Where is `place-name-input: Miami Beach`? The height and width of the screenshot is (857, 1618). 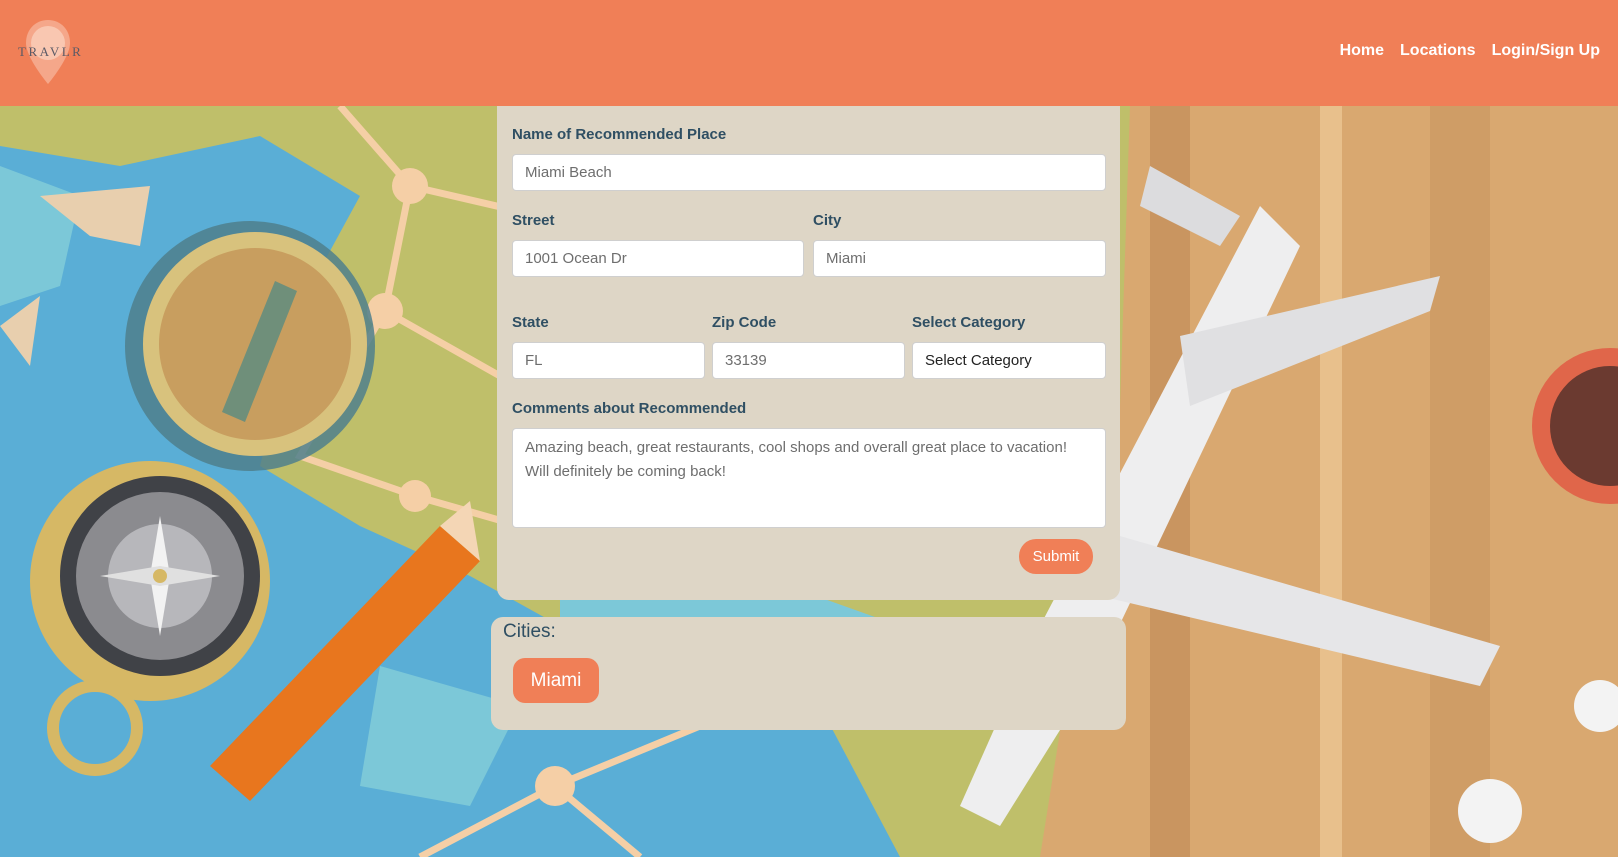 place-name-input: Miami Beach is located at coordinates (809, 172).